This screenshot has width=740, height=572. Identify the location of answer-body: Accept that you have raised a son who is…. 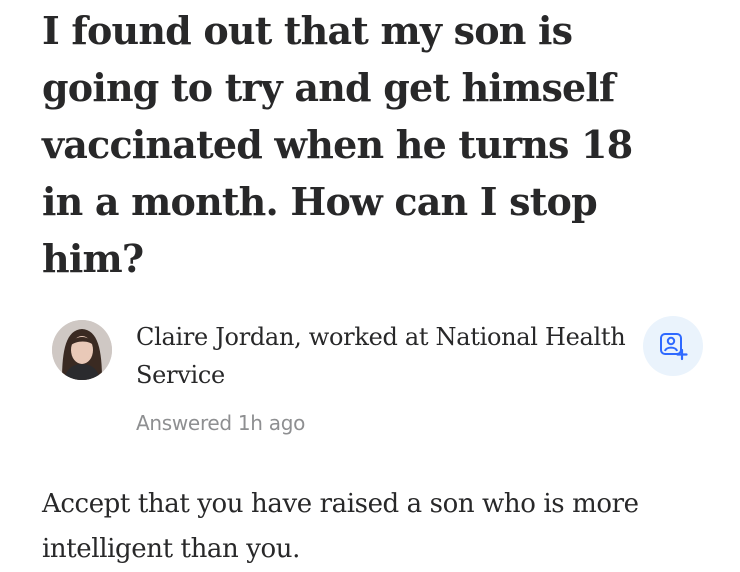
(340, 526).